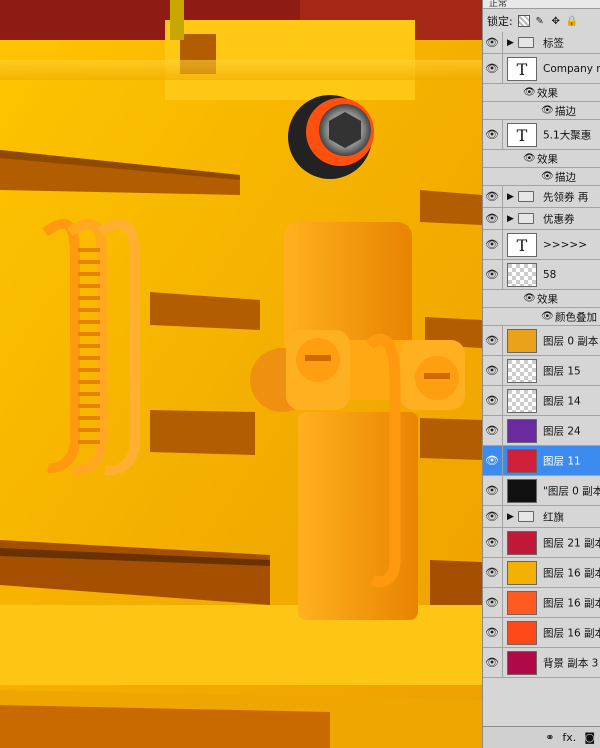 The width and height of the screenshot is (600, 748). What do you see at coordinates (541, 4) in the screenshot?
I see `blend-mode-select: 正常` at bounding box center [541, 4].